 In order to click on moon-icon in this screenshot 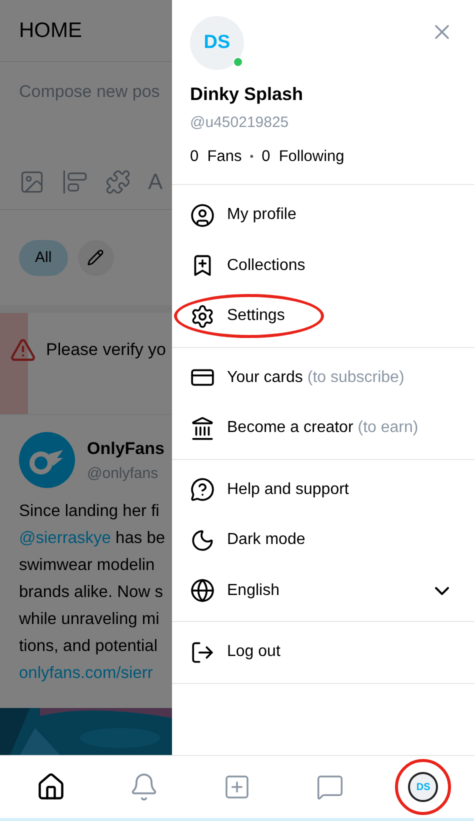, I will do `click(202, 540)`.